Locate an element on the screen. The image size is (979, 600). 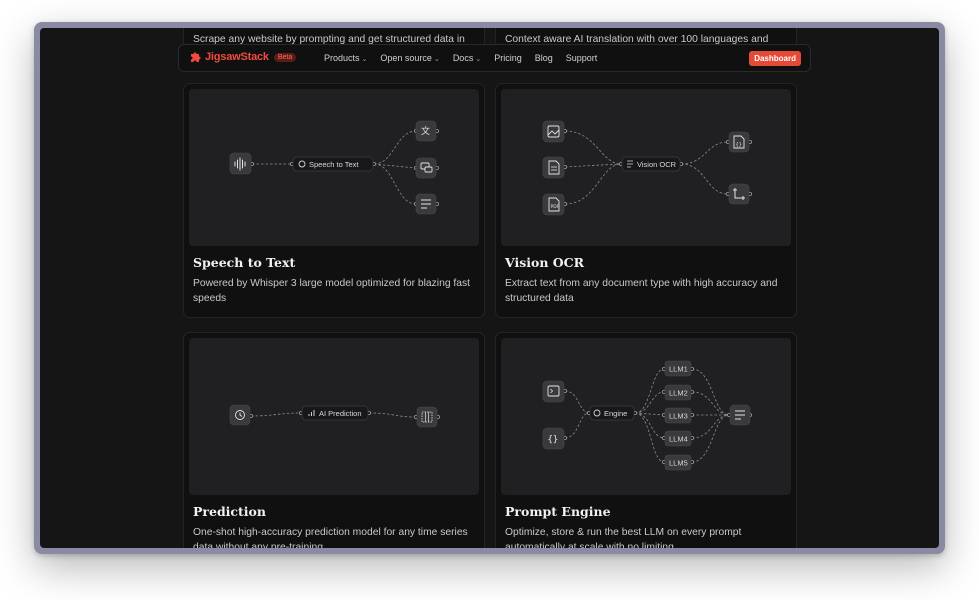
llm3-node: LLM3 is located at coordinates (678, 415).